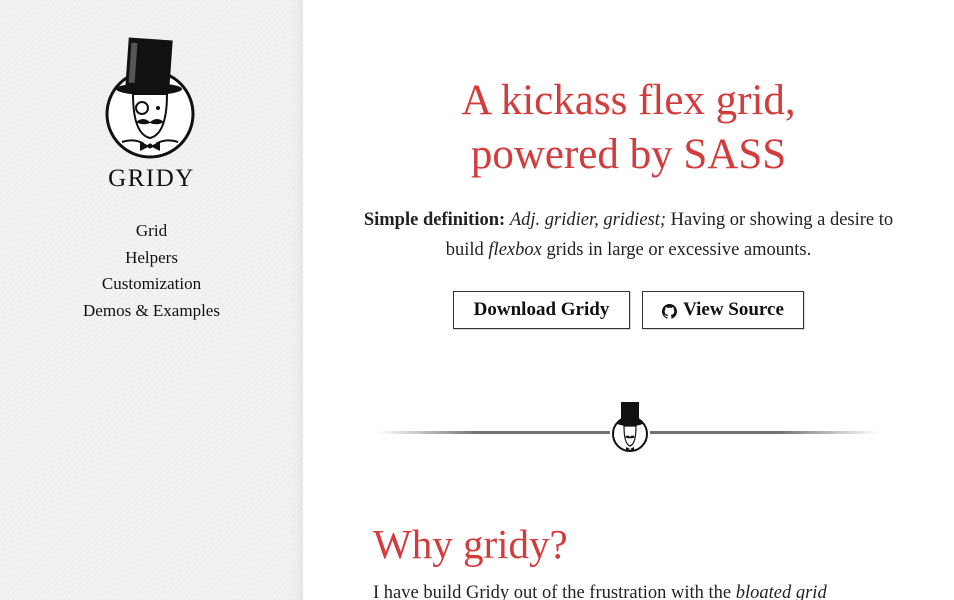  What do you see at coordinates (670, 311) in the screenshot?
I see `github-icon` at bounding box center [670, 311].